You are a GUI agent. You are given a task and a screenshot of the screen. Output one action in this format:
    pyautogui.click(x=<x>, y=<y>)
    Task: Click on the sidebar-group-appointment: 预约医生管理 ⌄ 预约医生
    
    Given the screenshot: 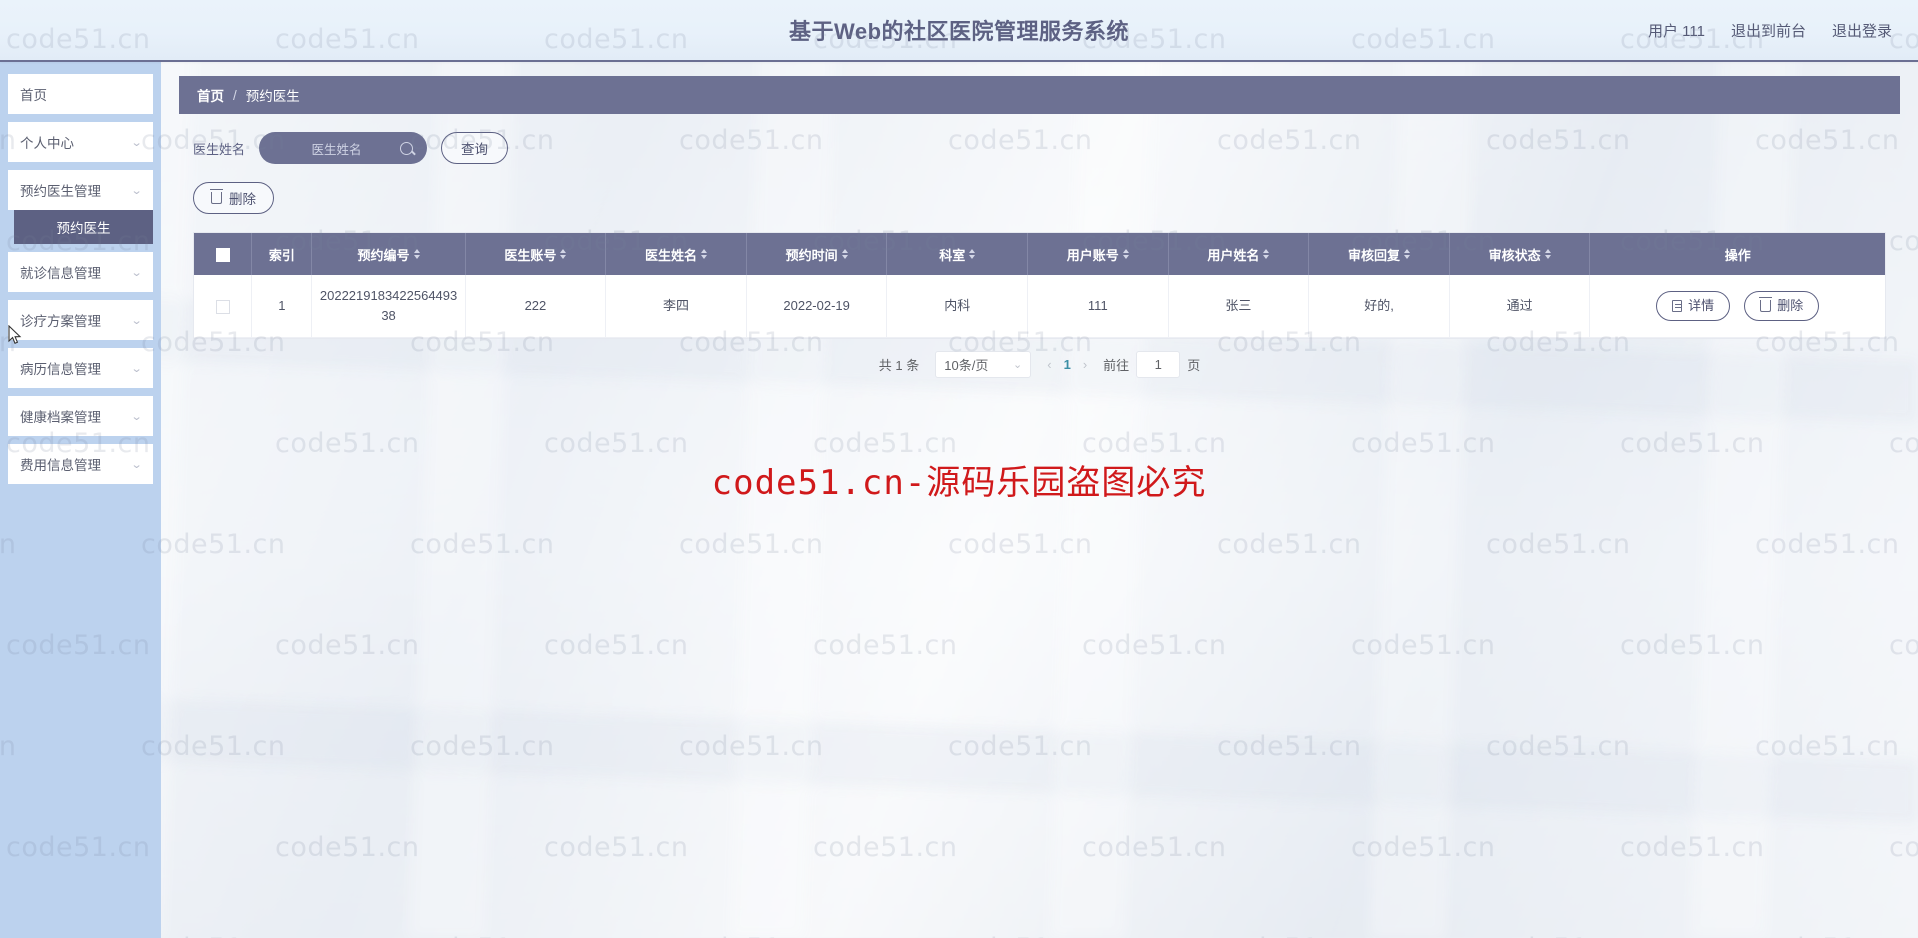 What is the action you would take?
    pyautogui.click(x=80, y=207)
    